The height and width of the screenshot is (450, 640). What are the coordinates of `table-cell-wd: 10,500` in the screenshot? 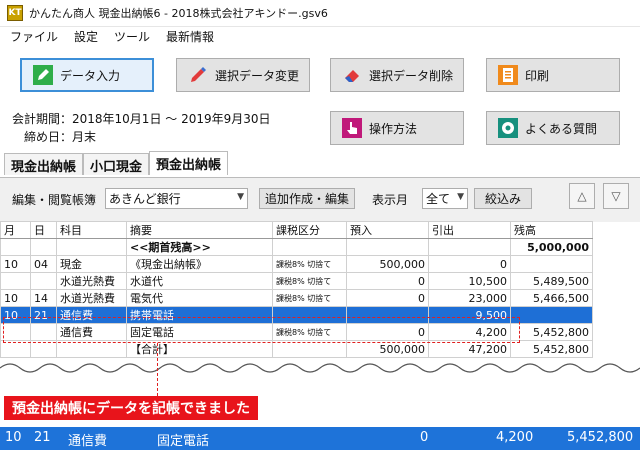 It's located at (469, 281).